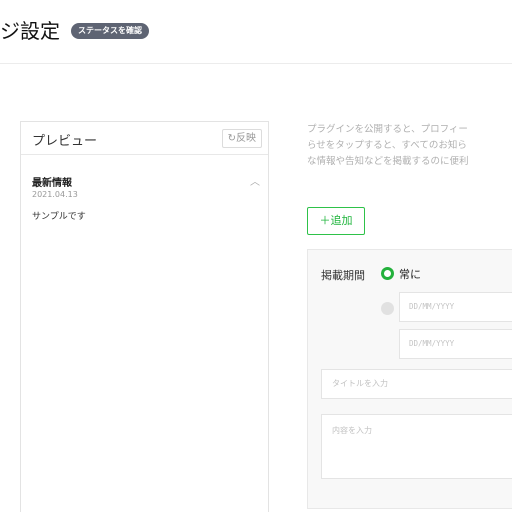 Image resolution: width=512 pixels, height=512 pixels. I want to click on radio-date-range, so click(387, 308).